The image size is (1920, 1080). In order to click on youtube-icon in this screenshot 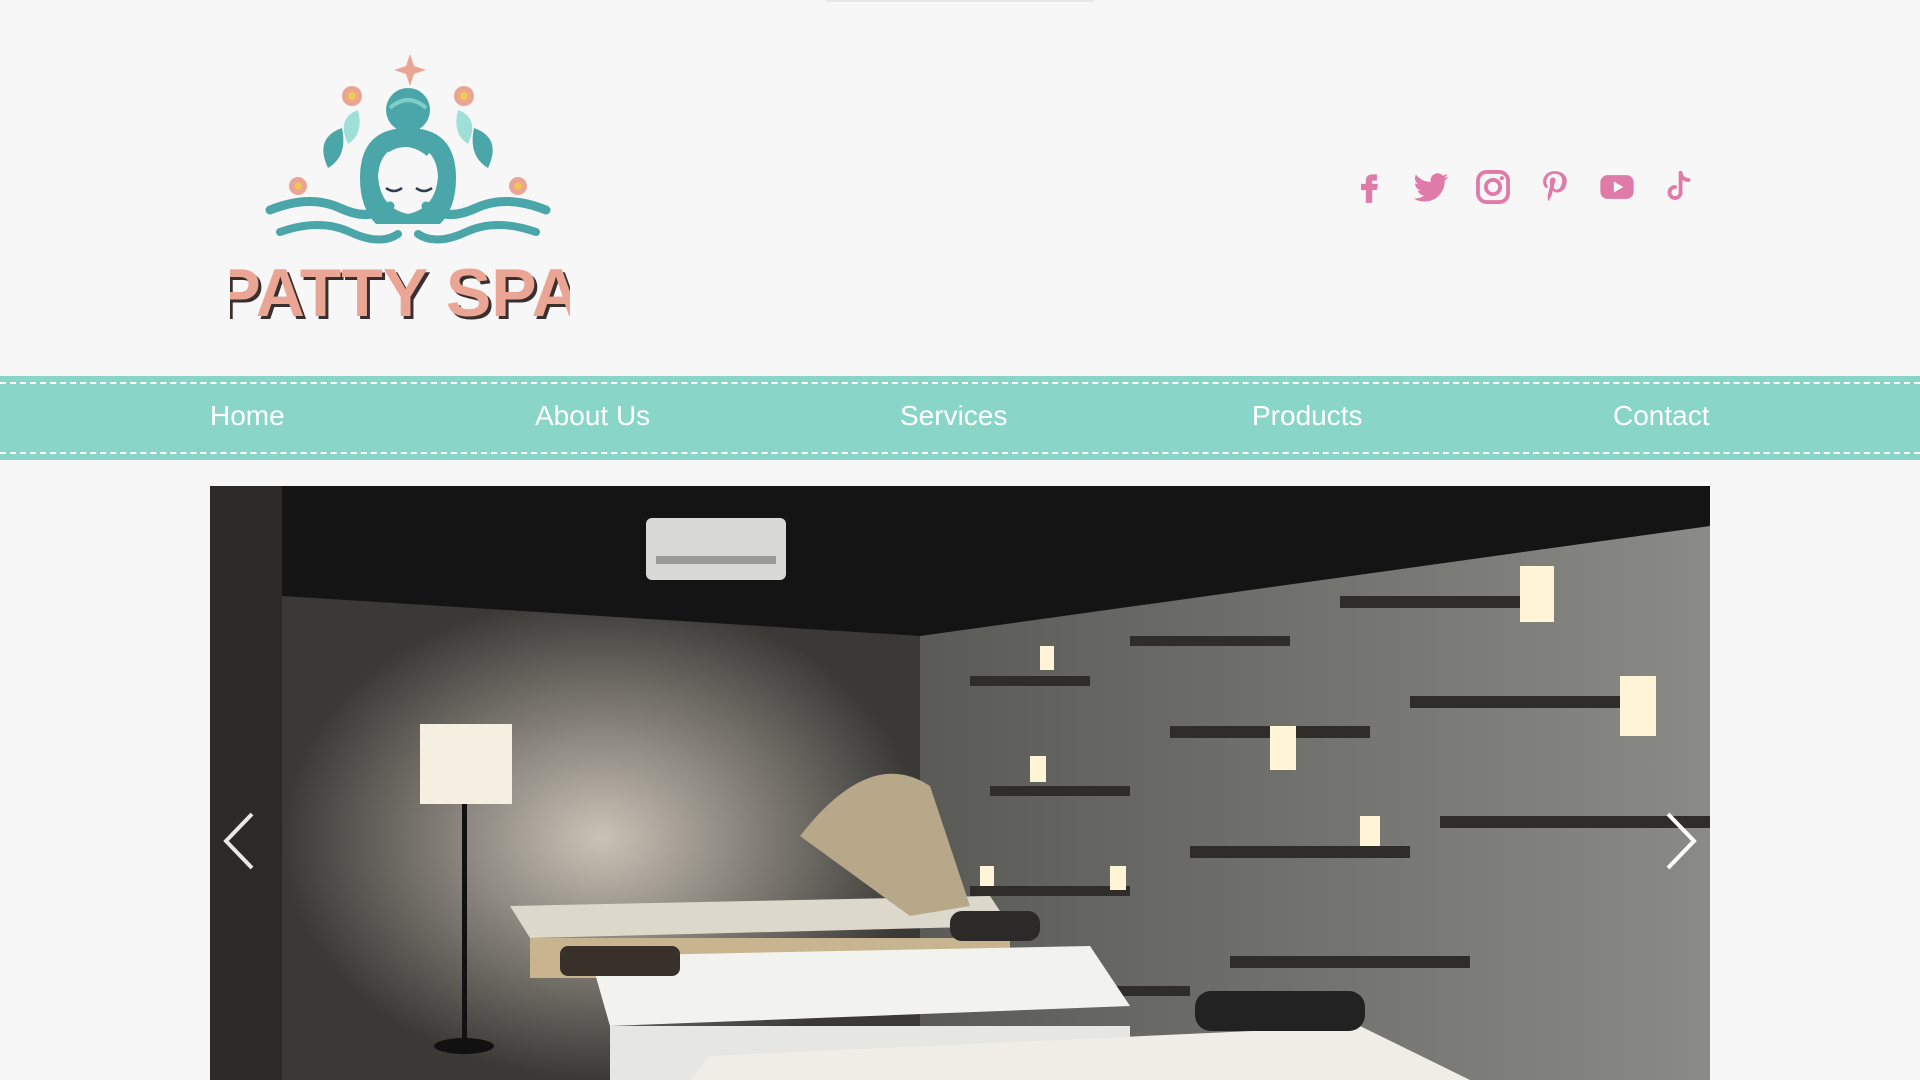, I will do `click(1617, 187)`.